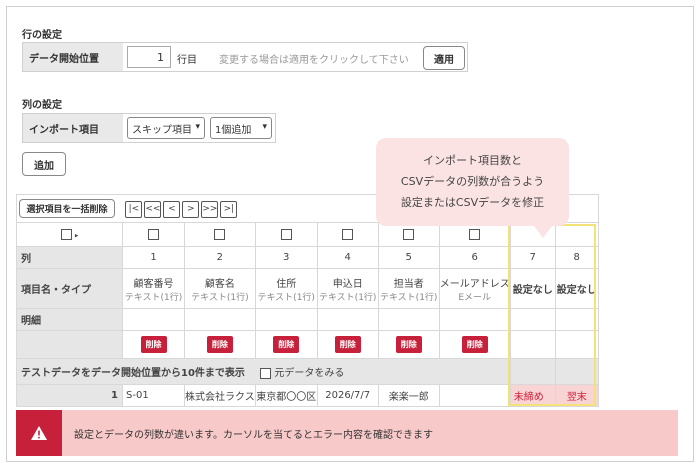 The image size is (700, 468). I want to click on column-number: 4, so click(347, 257).